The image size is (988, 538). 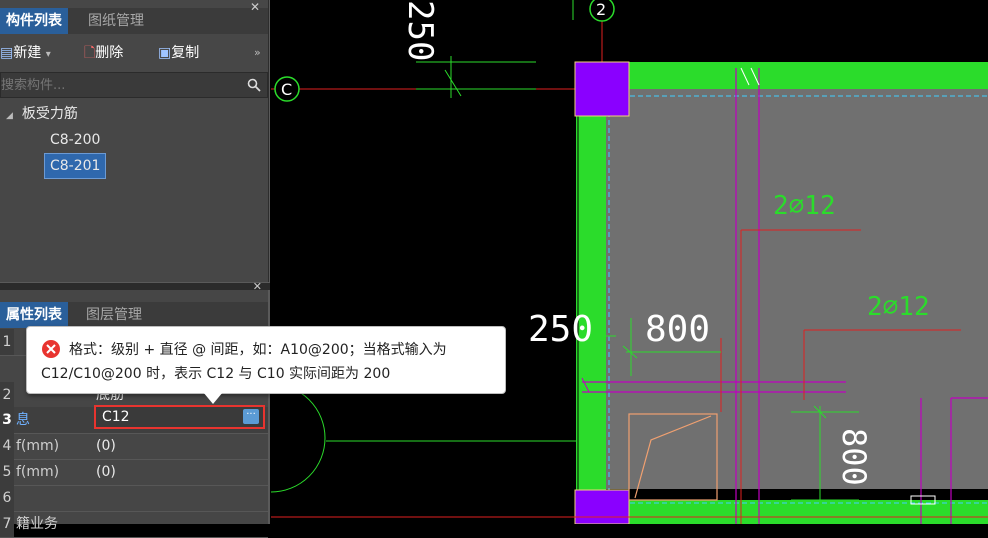 I want to click on component-toolbar: ▤新建 ▾ 🗋删除 ▣复制 », so click(x=134, y=53).